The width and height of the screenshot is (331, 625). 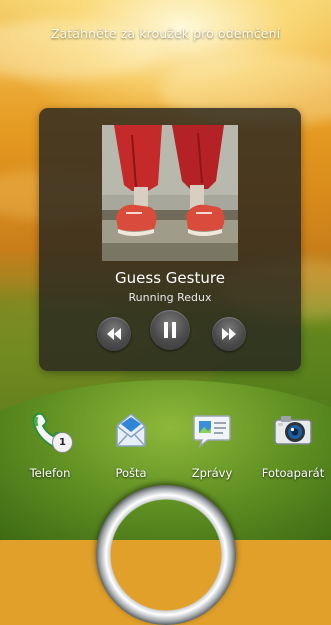 I want to click on dock-label-telefon: Telefon, so click(x=50, y=473).